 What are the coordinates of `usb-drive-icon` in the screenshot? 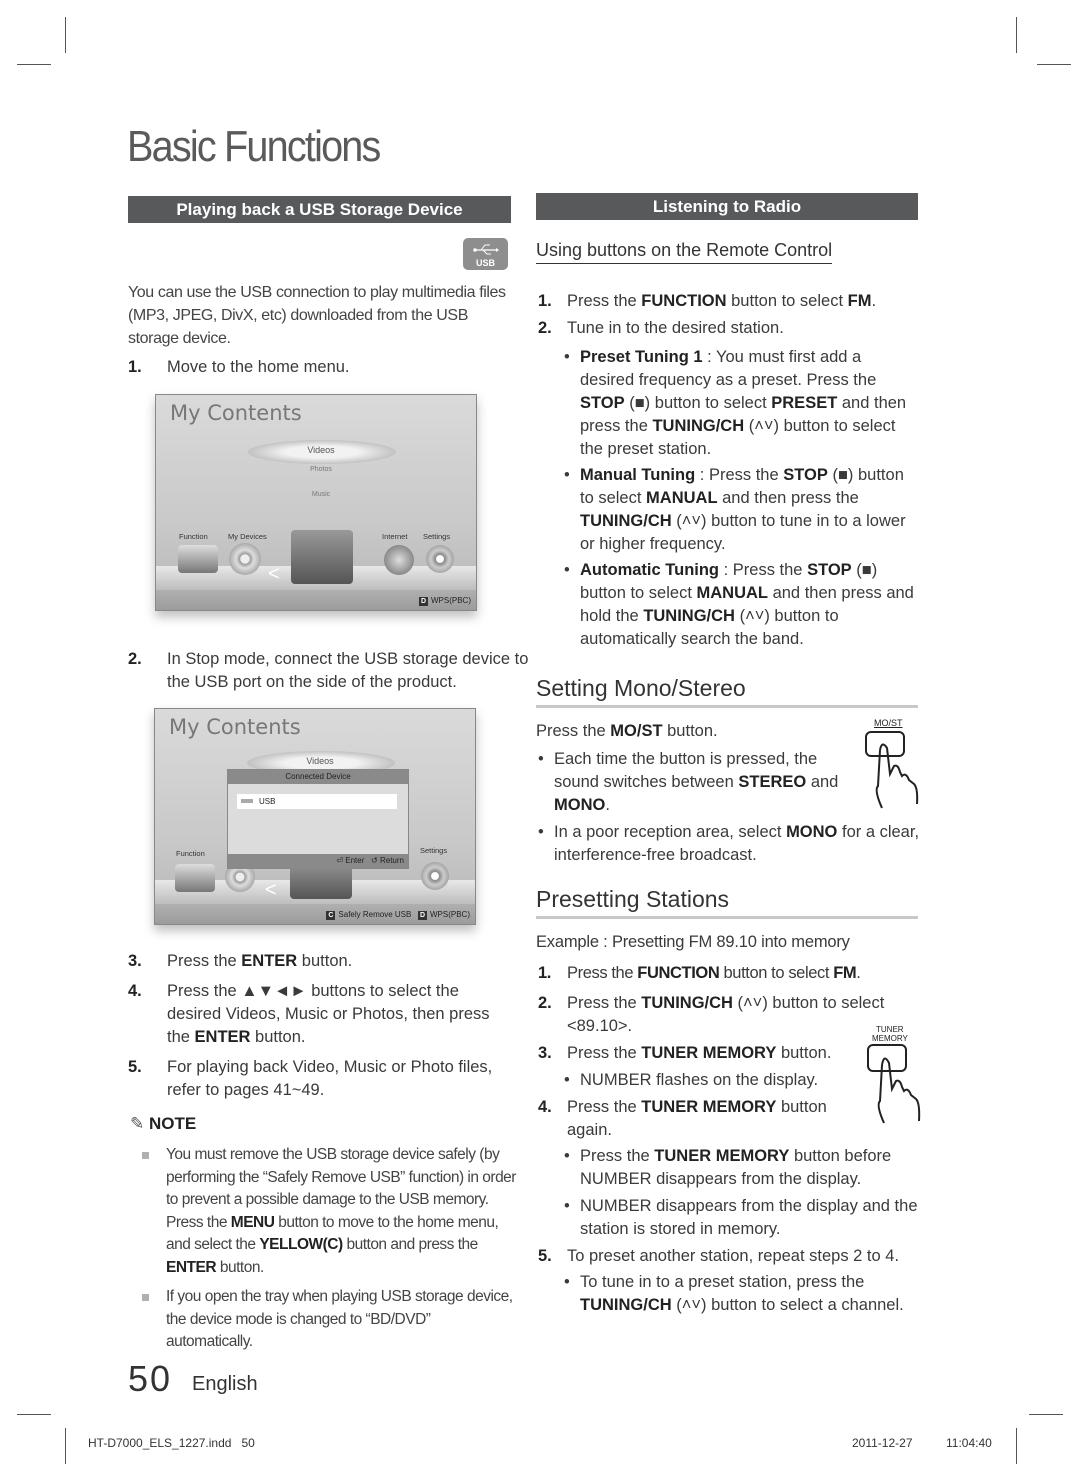 It's located at (247, 801).